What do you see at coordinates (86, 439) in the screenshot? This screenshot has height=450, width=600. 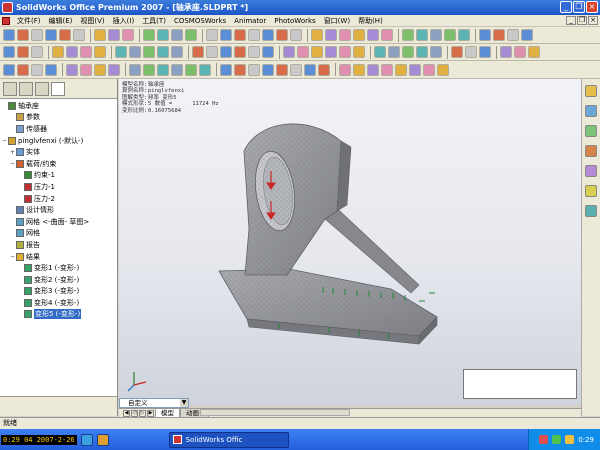 I see `ie-quicklaunch-icon` at bounding box center [86, 439].